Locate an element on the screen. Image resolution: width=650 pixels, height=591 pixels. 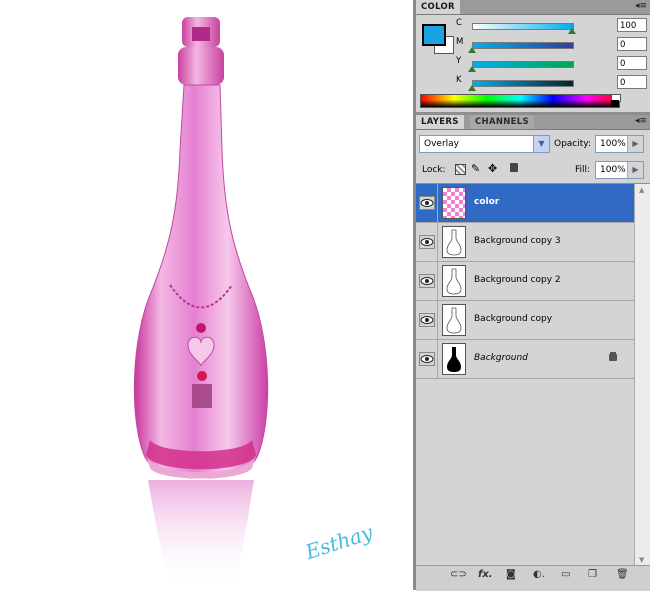
layer-name: Background copy 3 is located at coordinates (517, 241).